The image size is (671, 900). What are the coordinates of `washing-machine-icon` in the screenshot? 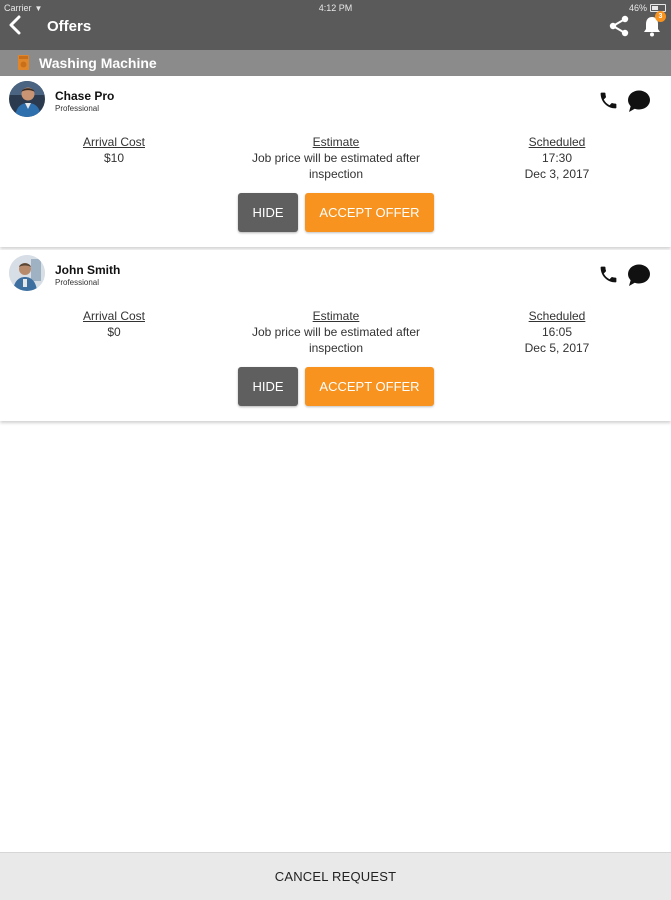 It's located at (23, 62).